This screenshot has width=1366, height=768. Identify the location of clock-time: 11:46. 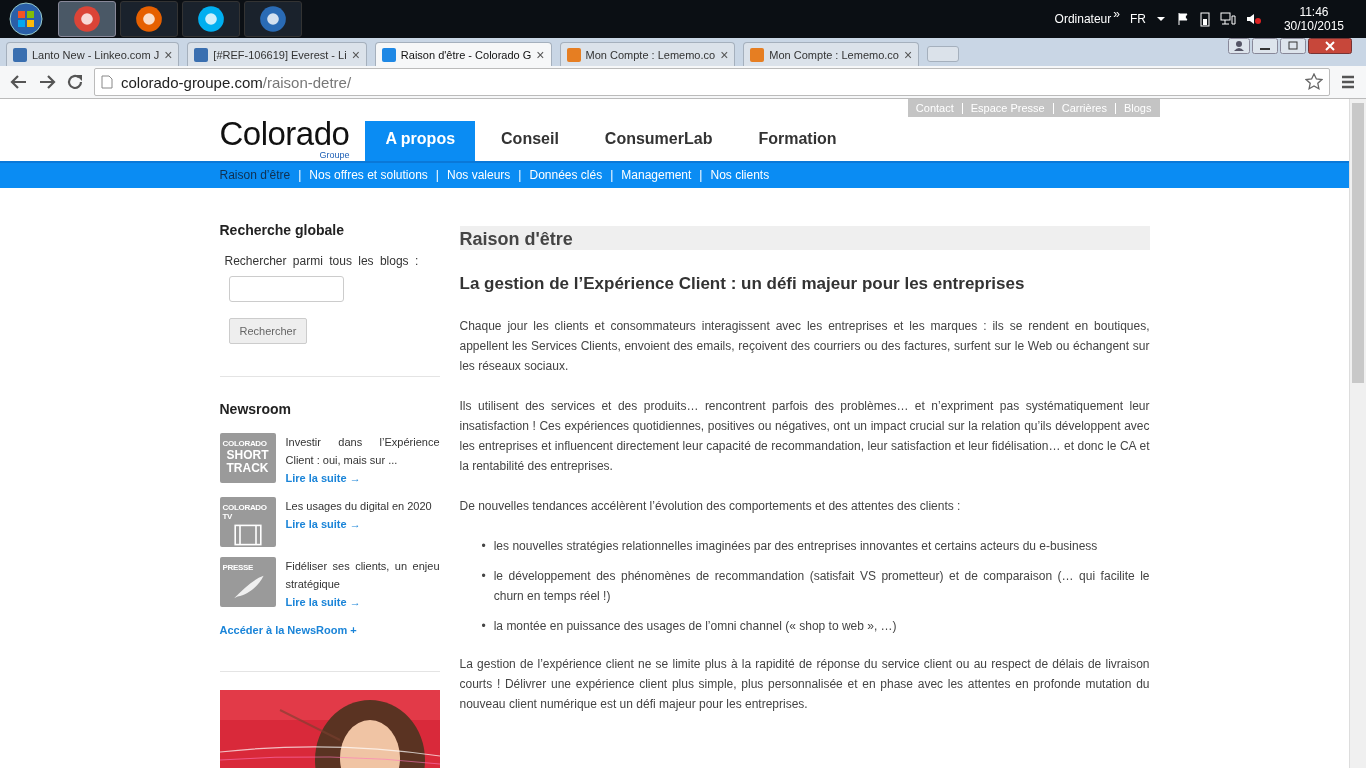
(1314, 12).